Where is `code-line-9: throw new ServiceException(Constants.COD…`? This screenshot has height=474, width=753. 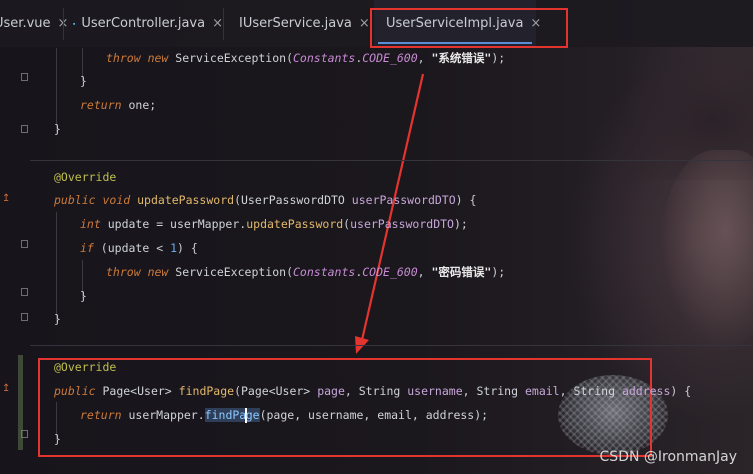 code-line-9: throw new ServiceException(Constants.COD… is located at coordinates (305, 272).